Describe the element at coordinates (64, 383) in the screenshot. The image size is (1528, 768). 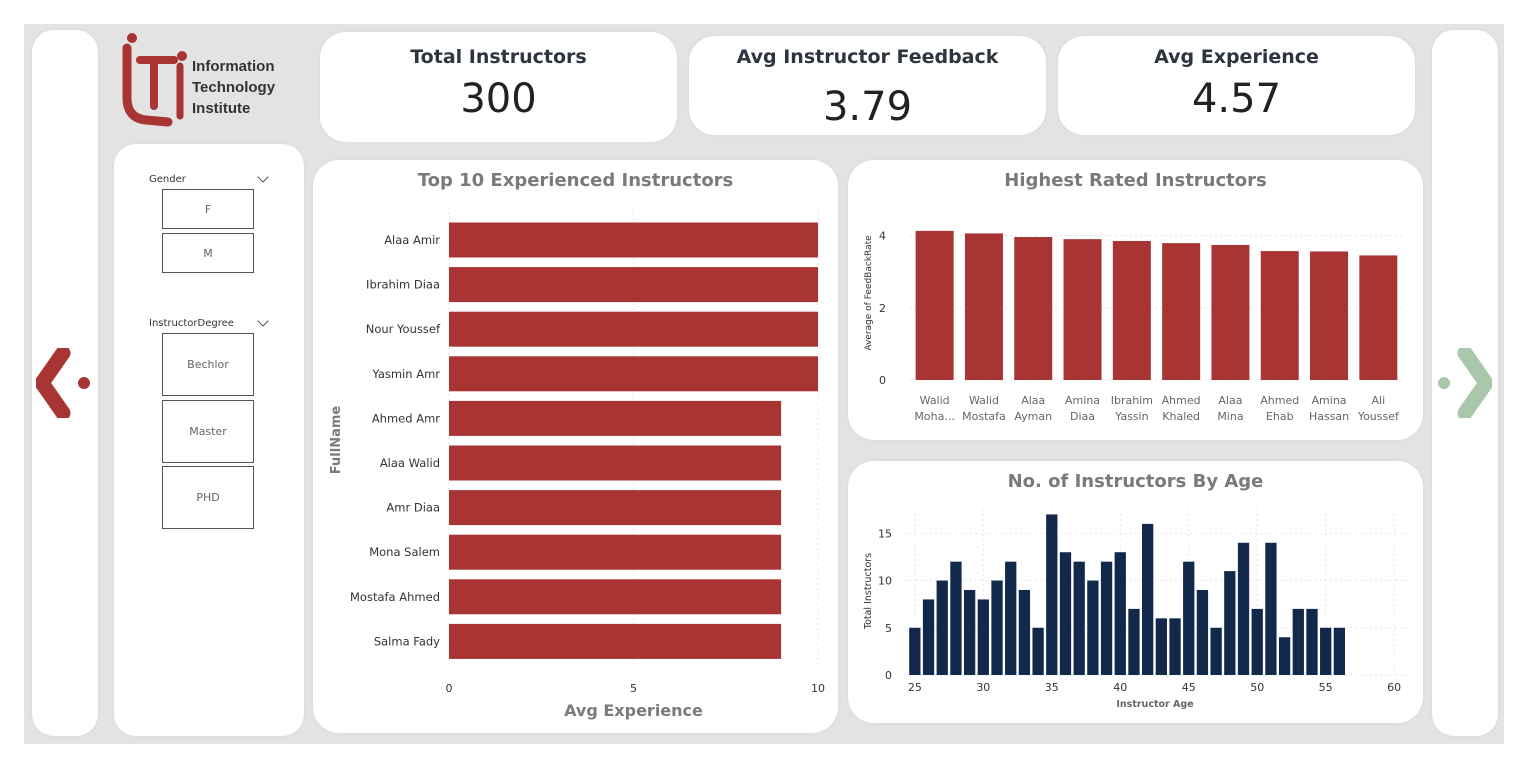
I see `back-arrow-button` at that location.